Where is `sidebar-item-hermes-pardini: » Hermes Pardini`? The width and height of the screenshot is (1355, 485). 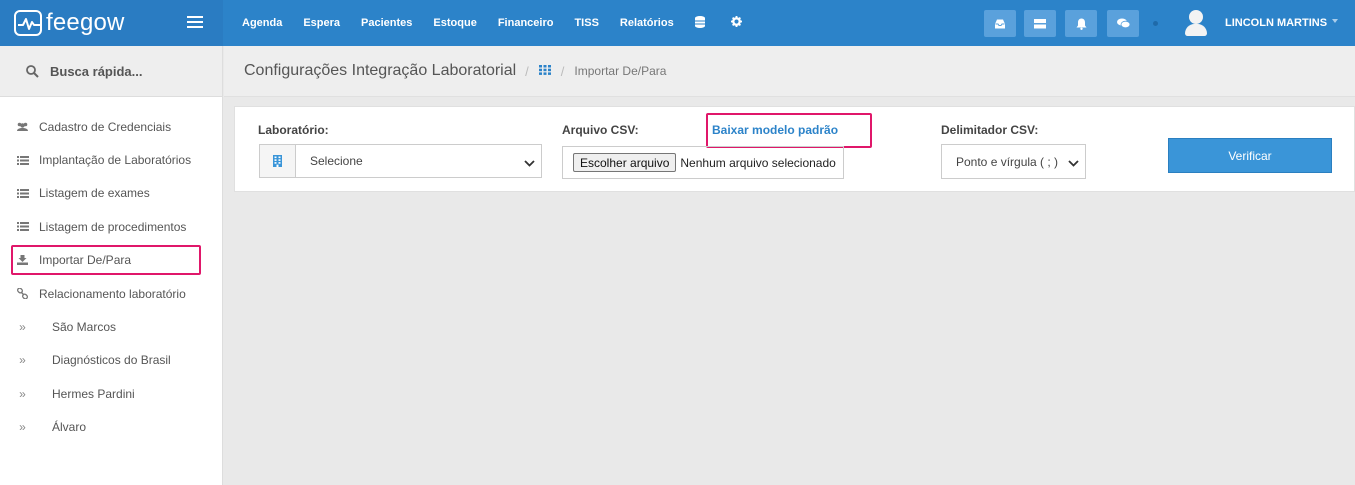 sidebar-item-hermes-pardini: » Hermes Pardini is located at coordinates (111, 393).